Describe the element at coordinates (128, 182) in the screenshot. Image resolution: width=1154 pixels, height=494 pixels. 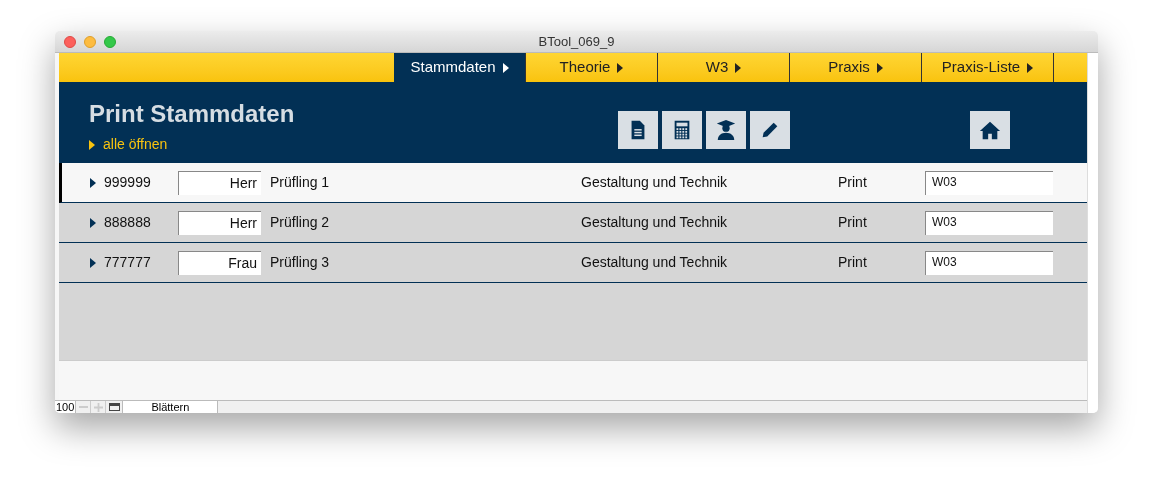
I see `id-text: 999999` at that location.